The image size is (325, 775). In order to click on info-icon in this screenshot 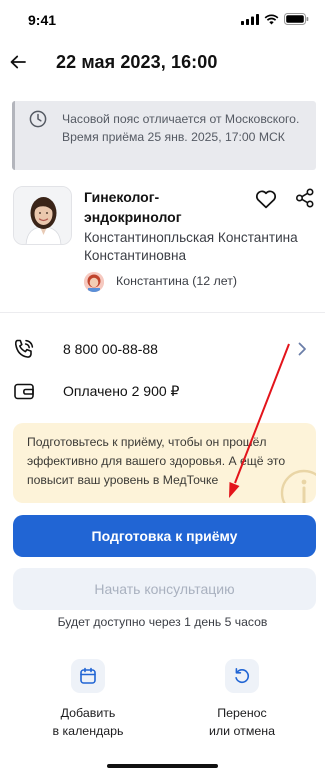, I will do `click(298, 486)`.